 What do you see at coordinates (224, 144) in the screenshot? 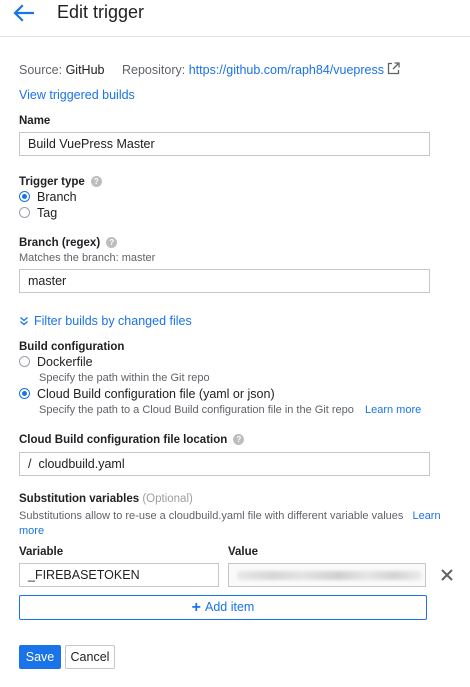
I see `name-input: Build VuePress Master` at bounding box center [224, 144].